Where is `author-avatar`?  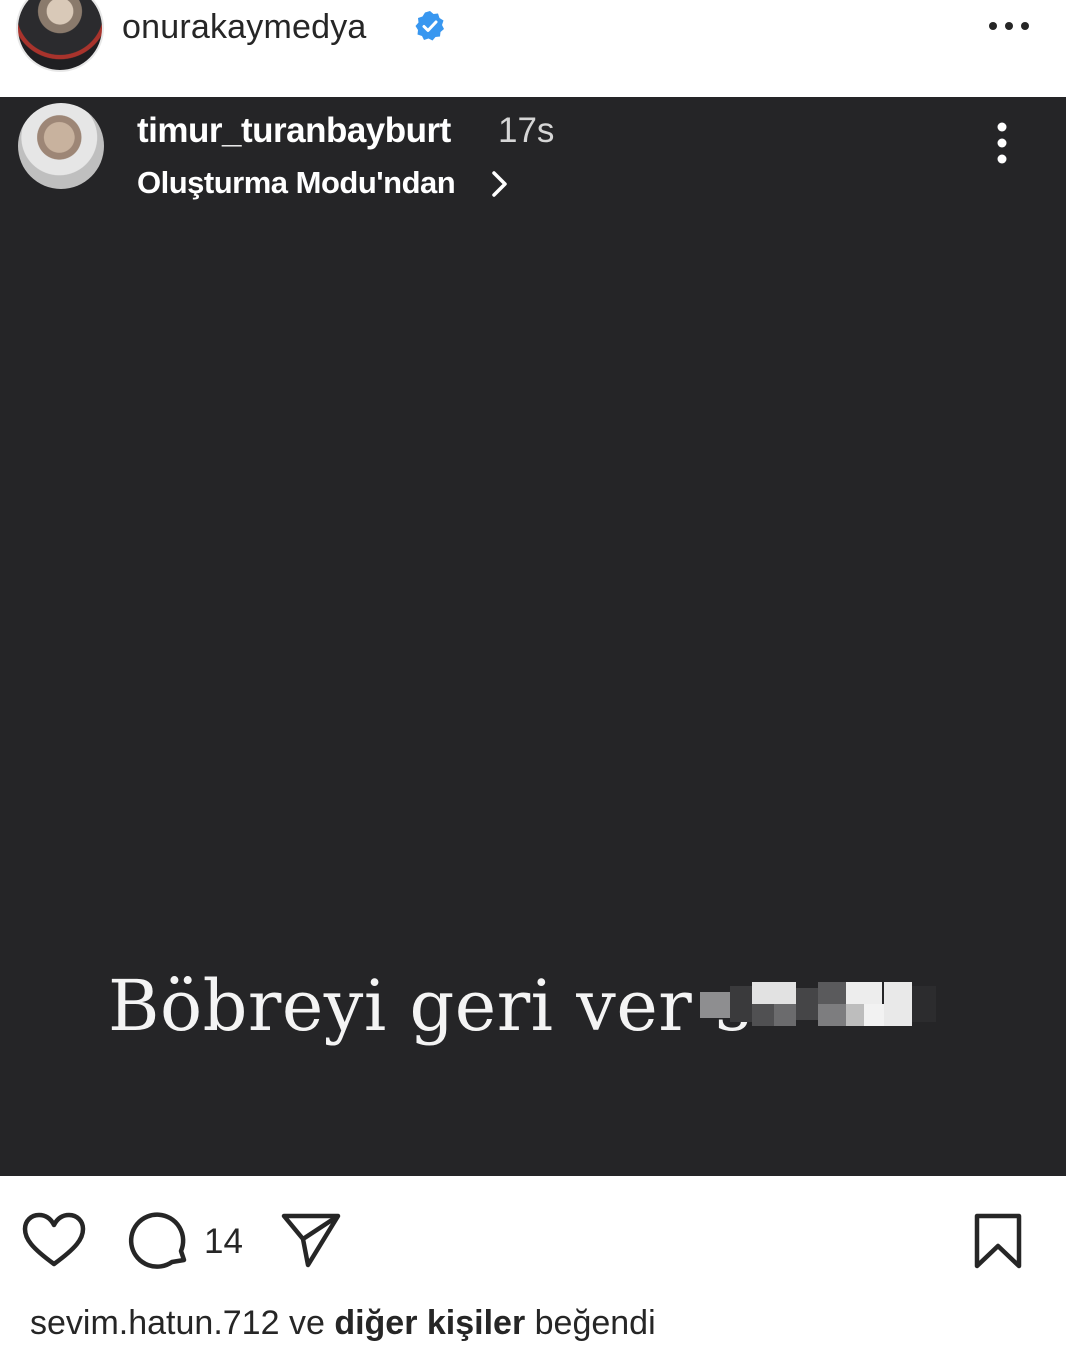
author-avatar is located at coordinates (60, 36).